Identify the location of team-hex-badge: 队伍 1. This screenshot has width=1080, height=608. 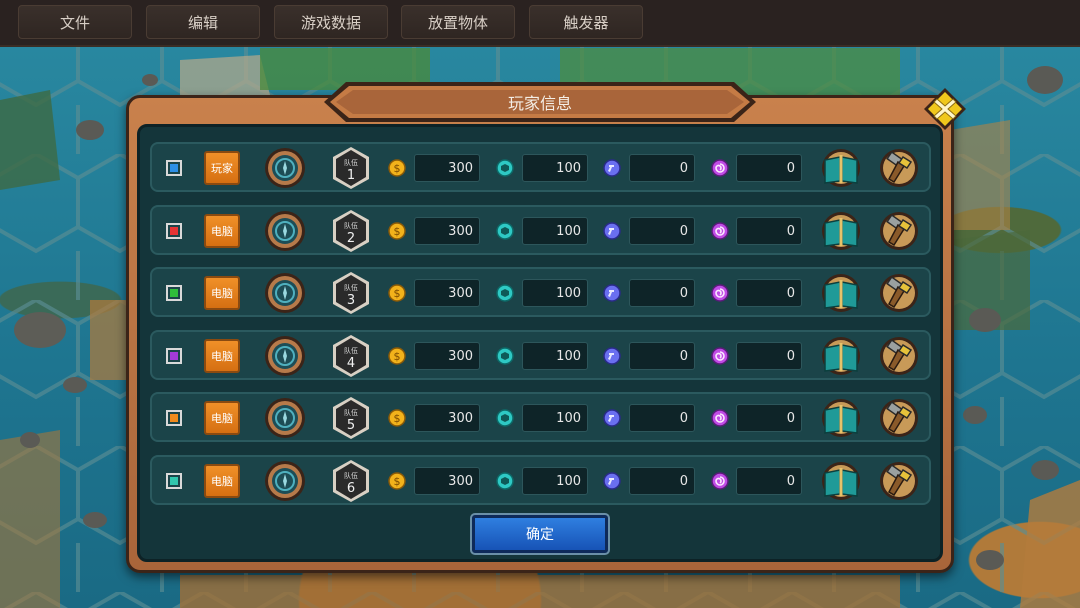
(351, 168).